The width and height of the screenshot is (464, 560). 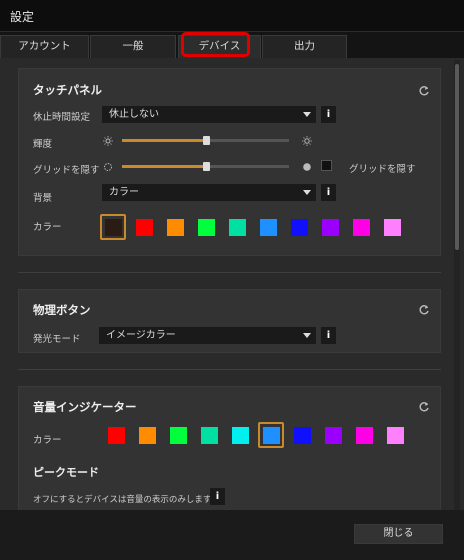 What do you see at coordinates (219, 46) in the screenshot?
I see `tab-device: デバイス` at bounding box center [219, 46].